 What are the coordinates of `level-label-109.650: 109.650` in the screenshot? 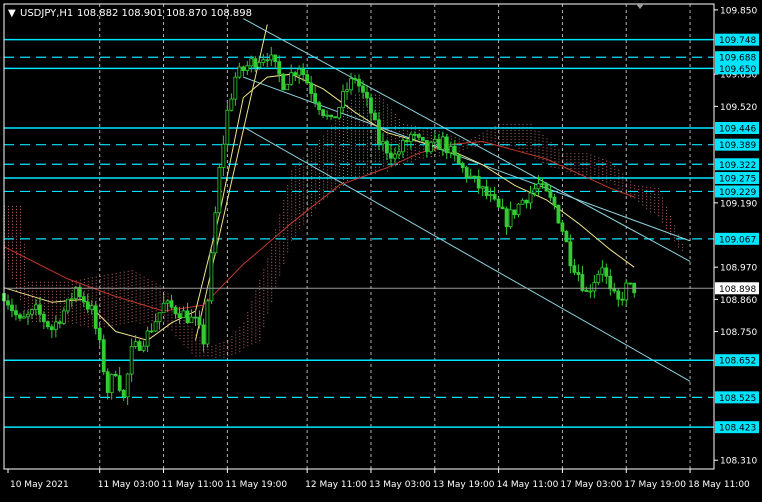 It's located at (737, 70).